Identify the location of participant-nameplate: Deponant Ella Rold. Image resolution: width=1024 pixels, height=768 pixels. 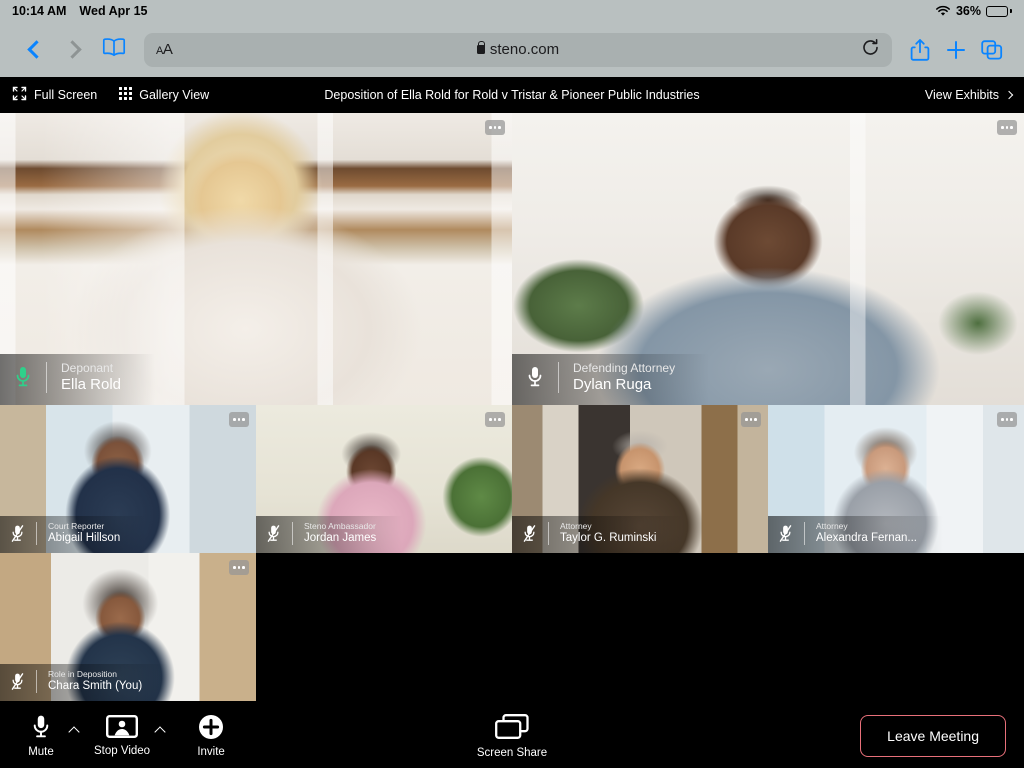
(78, 379).